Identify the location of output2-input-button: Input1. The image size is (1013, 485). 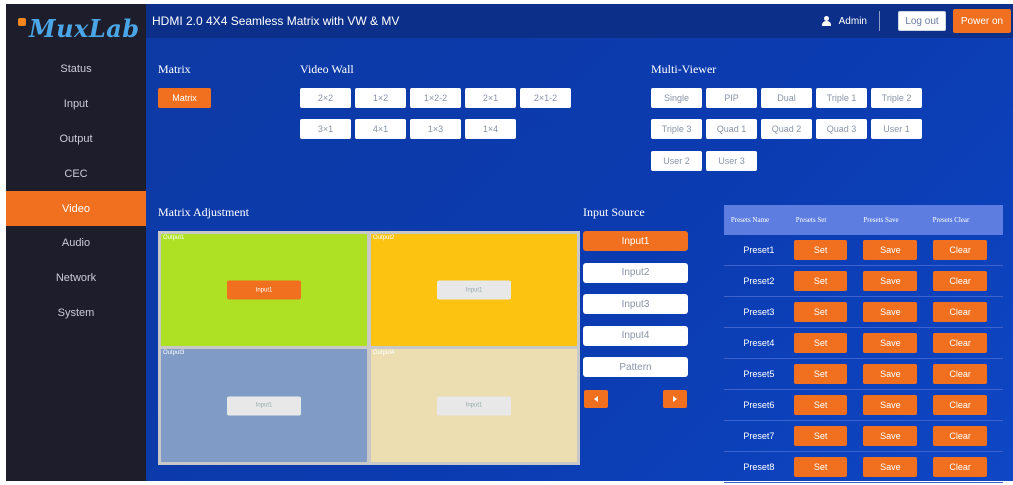
(474, 290).